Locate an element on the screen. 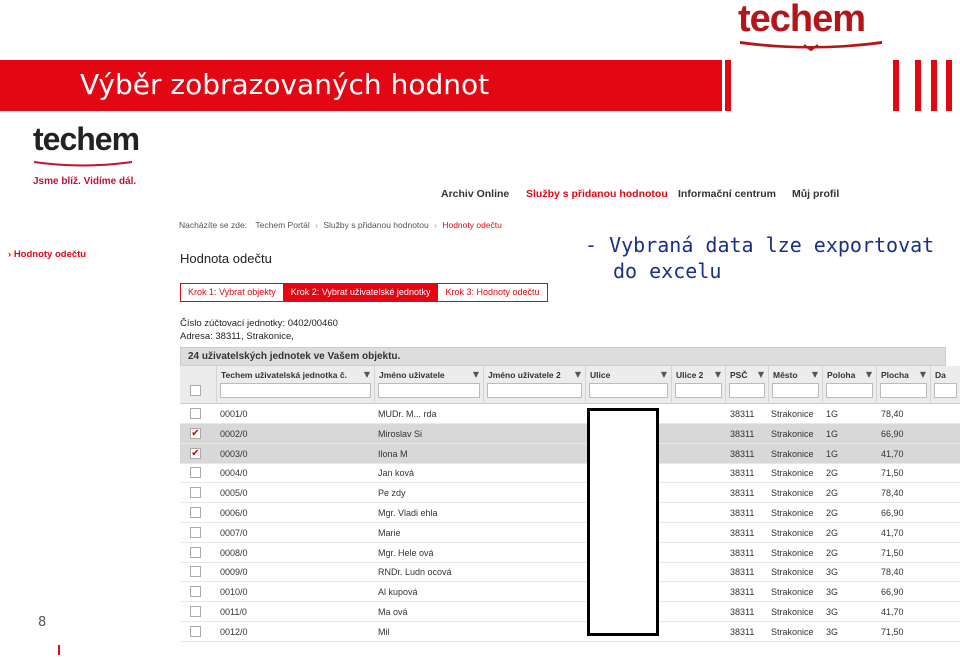 The width and height of the screenshot is (960, 657). table-row: 0005/0 Pe zdy 38311 Strakonice 2G 78,40 is located at coordinates (570, 493).